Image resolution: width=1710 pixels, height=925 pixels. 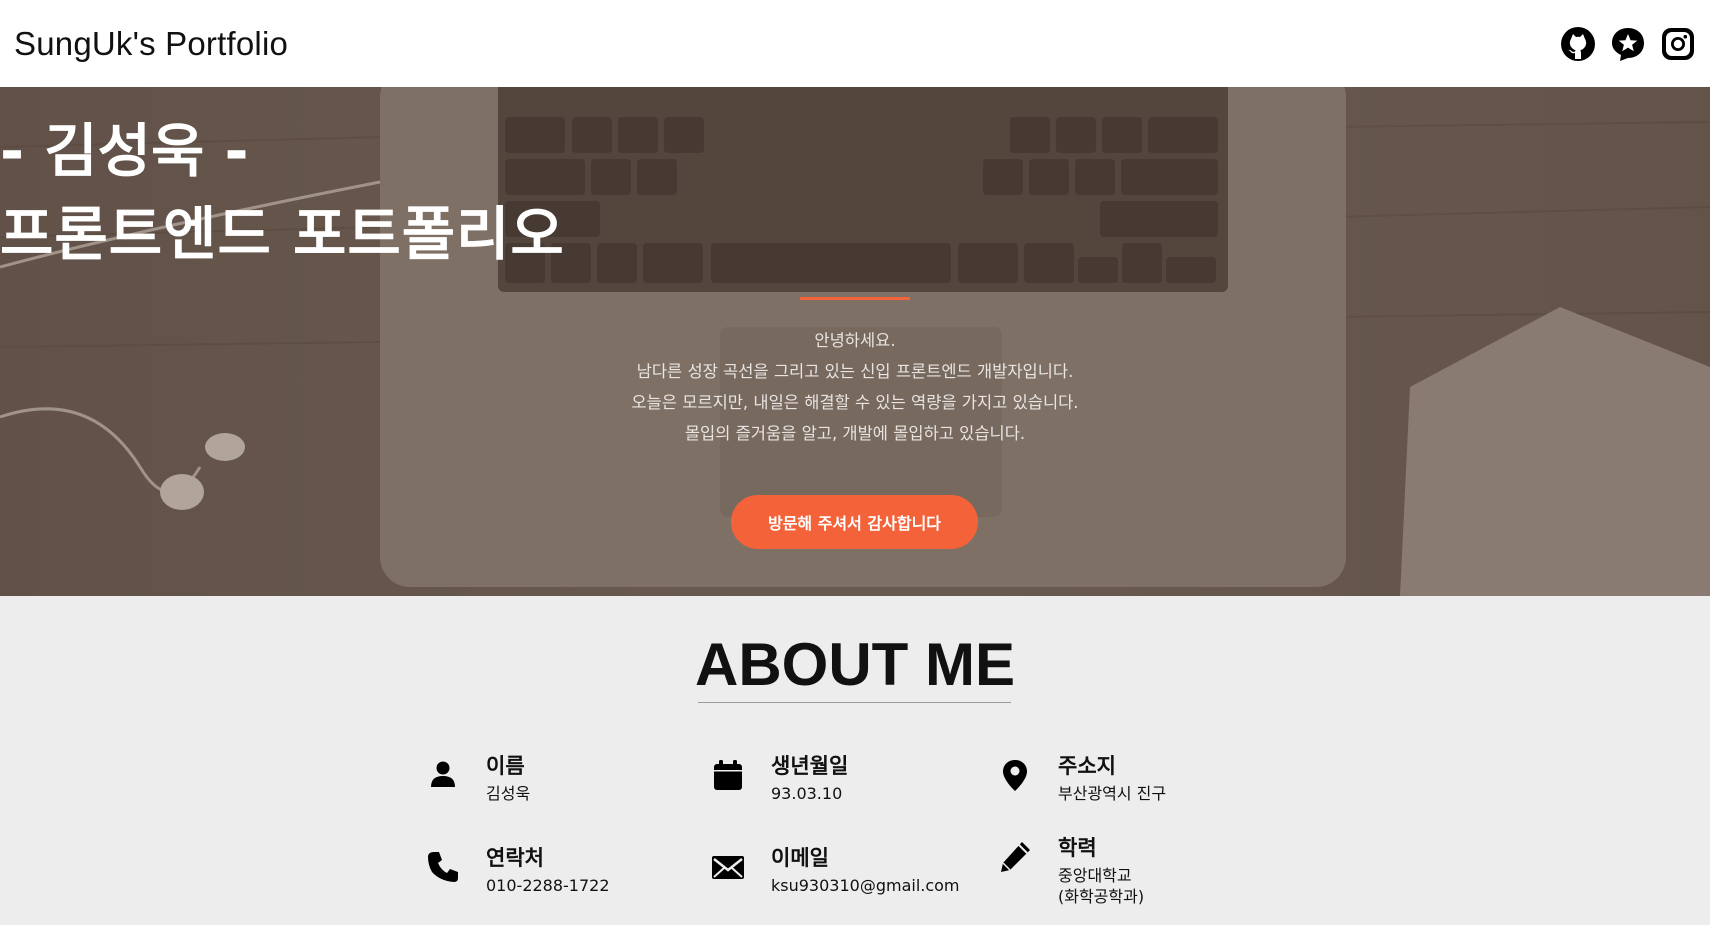 What do you see at coordinates (1087, 766) in the screenshot?
I see `info-address-label: 주소지` at bounding box center [1087, 766].